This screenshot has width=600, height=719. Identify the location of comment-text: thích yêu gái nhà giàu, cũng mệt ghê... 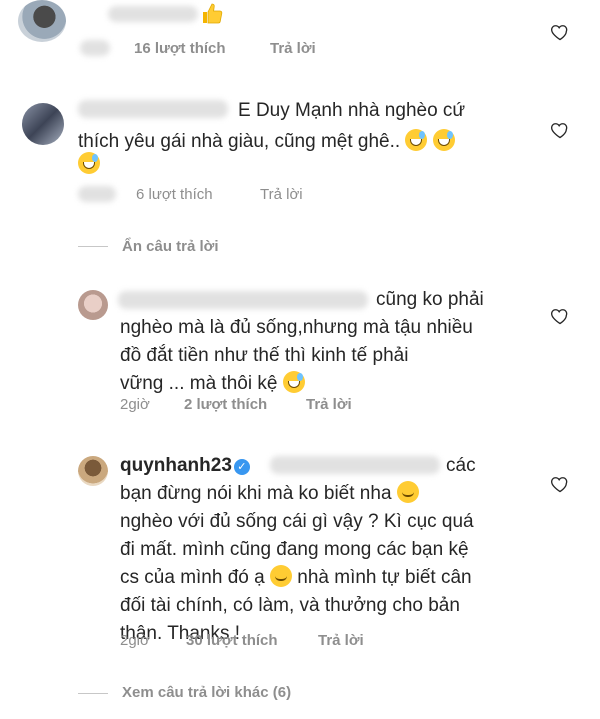
(266, 142).